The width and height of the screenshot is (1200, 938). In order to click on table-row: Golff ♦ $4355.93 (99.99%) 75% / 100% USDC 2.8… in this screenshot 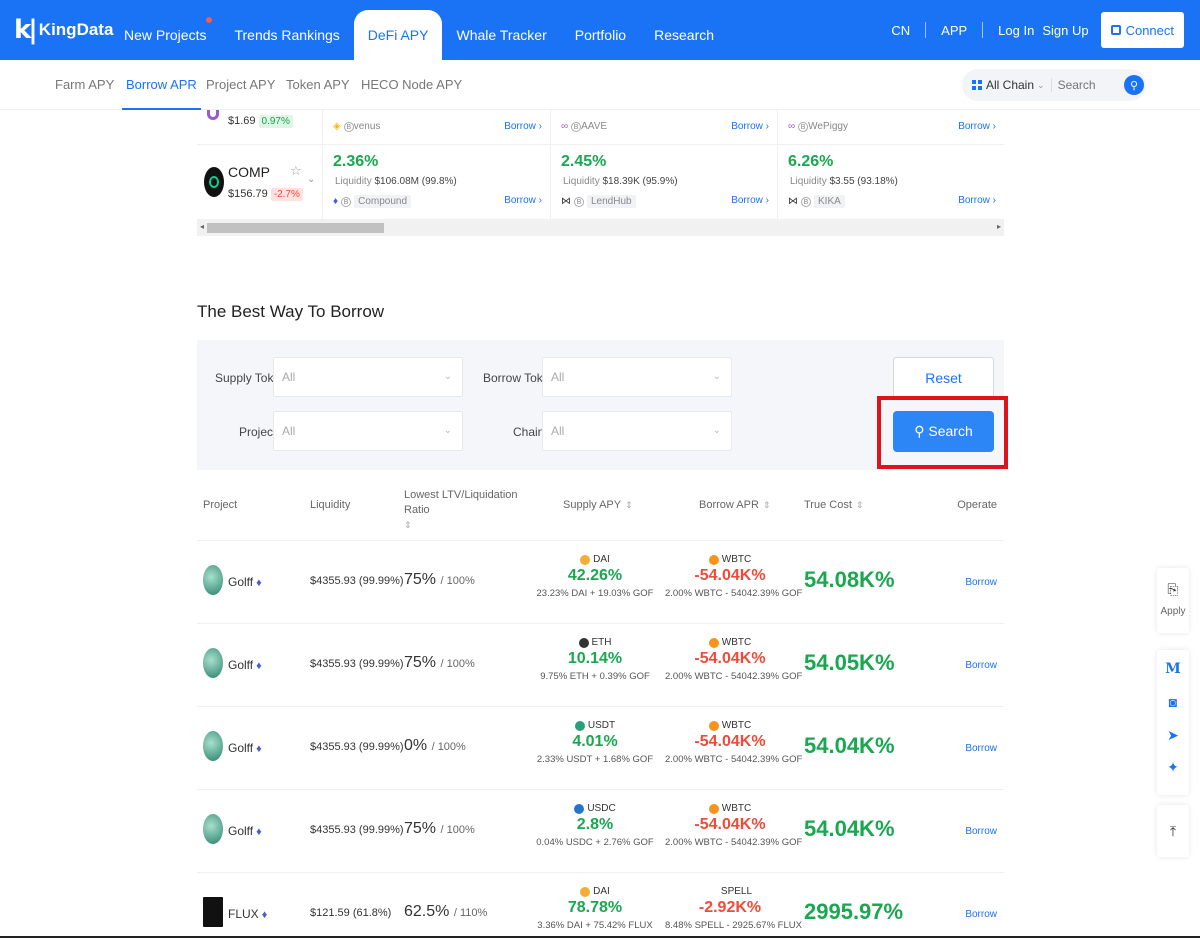, I will do `click(600, 830)`.